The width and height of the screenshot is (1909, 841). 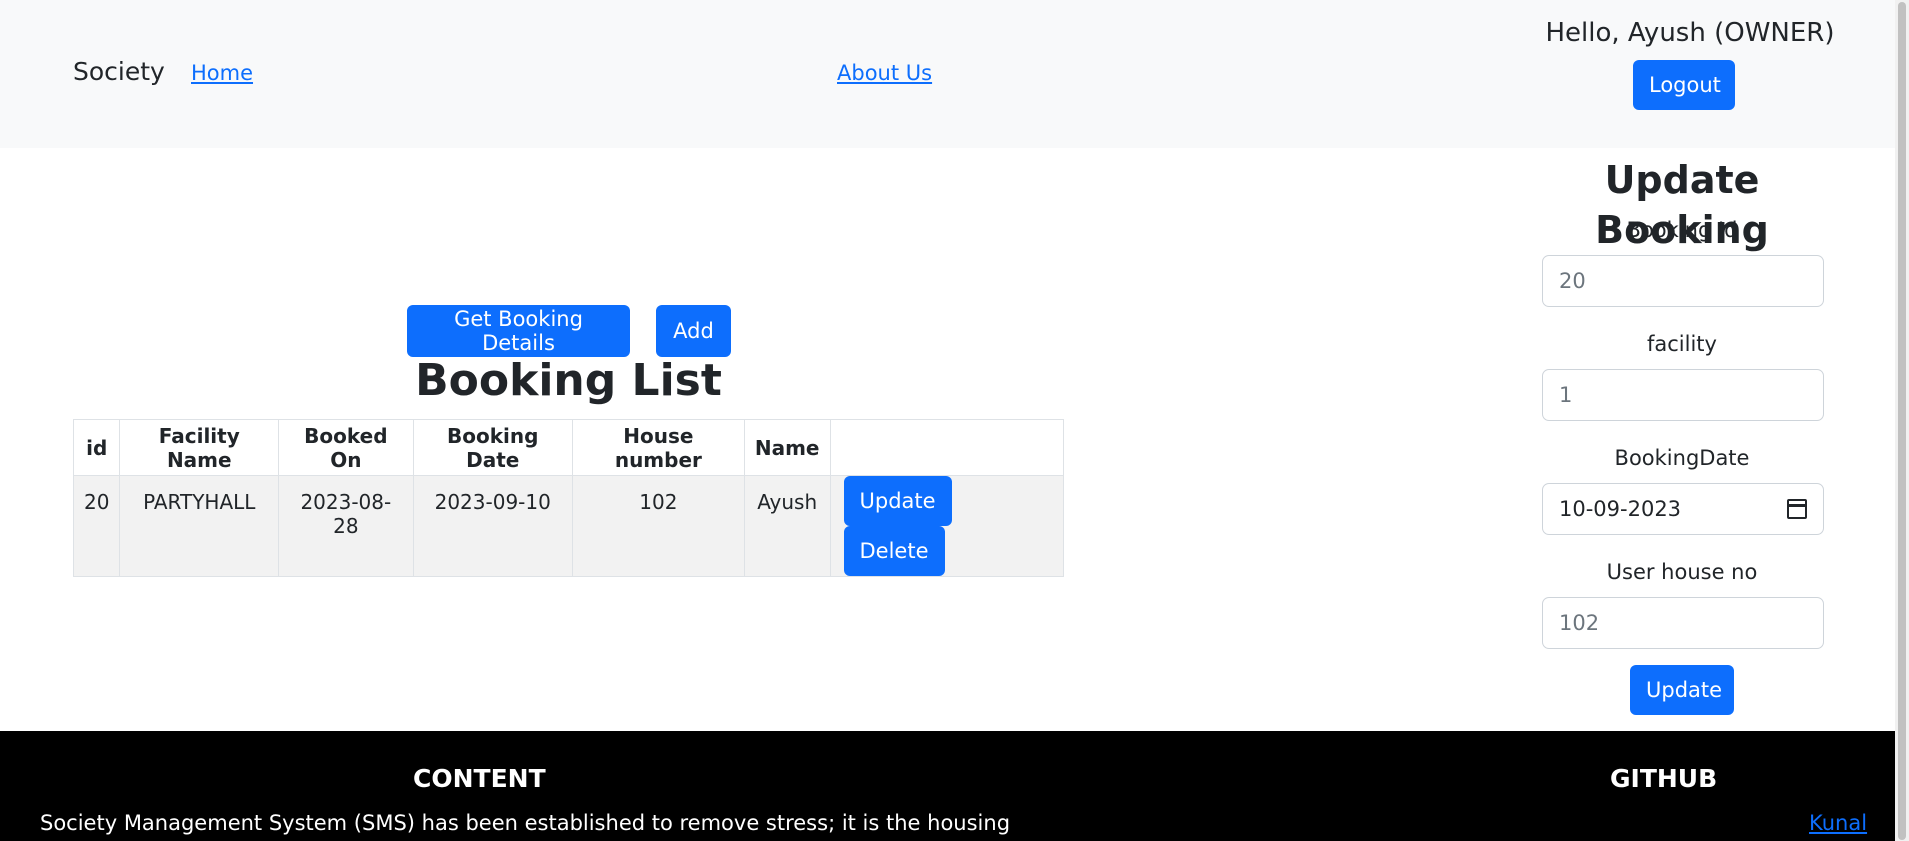 I want to click on user-house-no-input: 102, so click(x=1683, y=623).